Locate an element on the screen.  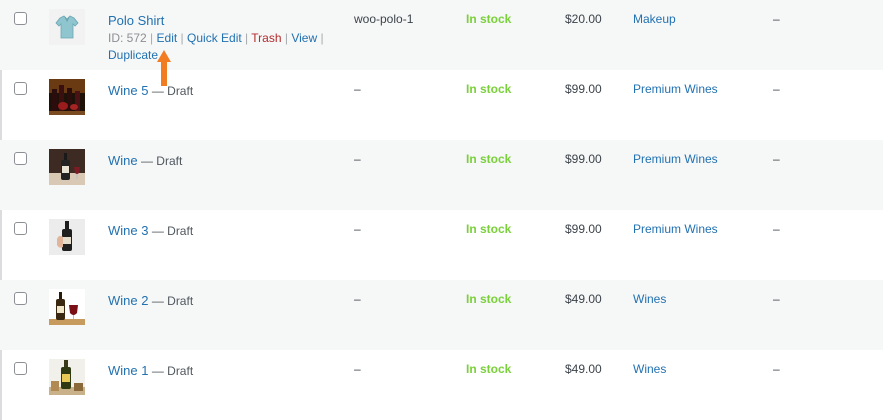
name-cell: Wine 1 — Draft is located at coordinates (223, 371).